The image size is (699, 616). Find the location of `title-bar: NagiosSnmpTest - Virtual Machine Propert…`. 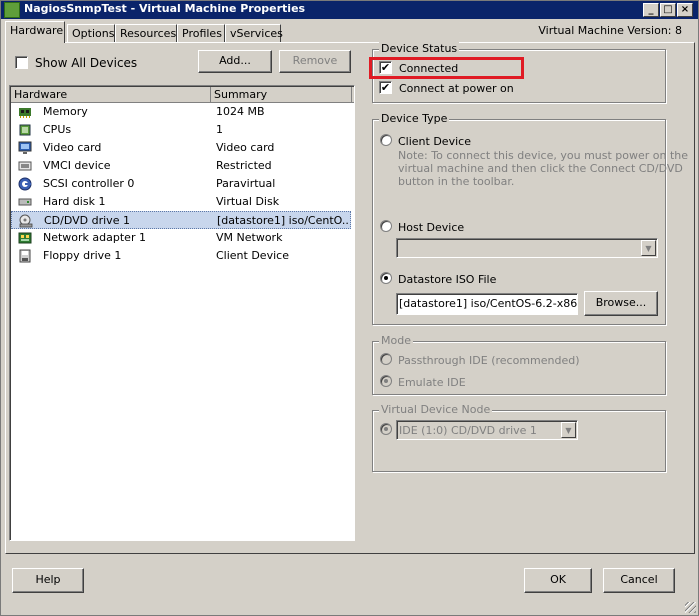

title-bar: NagiosSnmpTest - Virtual Machine Propert… is located at coordinates (349, 10).